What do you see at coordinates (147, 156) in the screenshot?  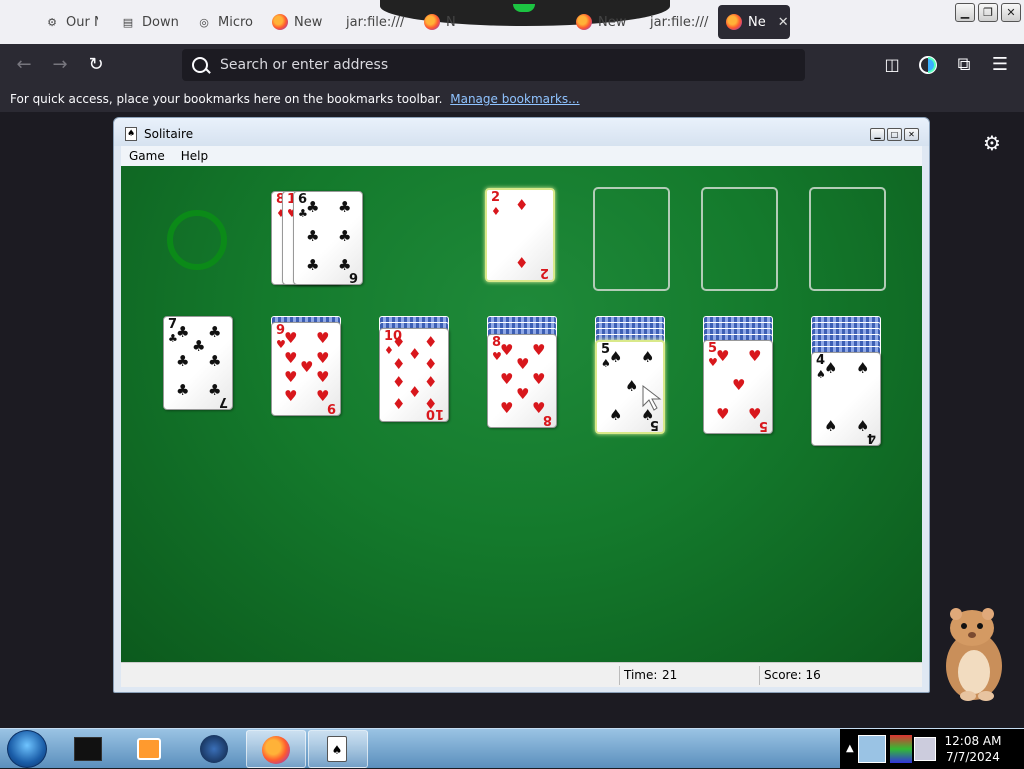 I see `menu-game: Game` at bounding box center [147, 156].